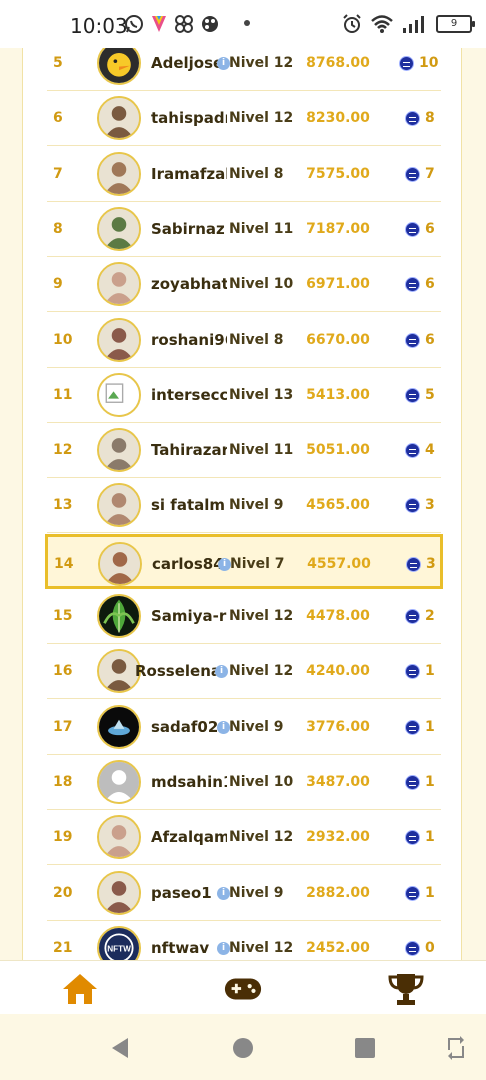 Image resolution: width=486 pixels, height=1080 pixels. I want to click on points-value: 2882.00, so click(338, 892).